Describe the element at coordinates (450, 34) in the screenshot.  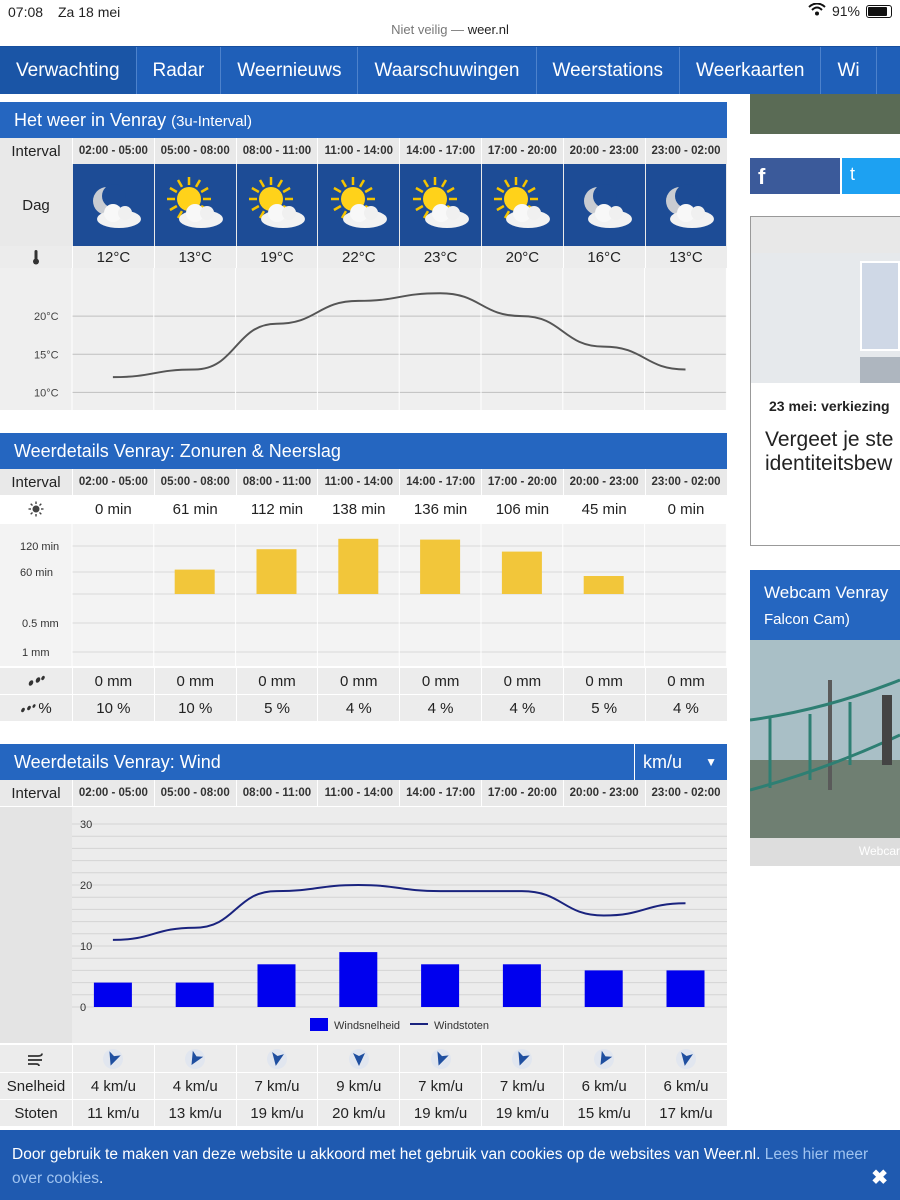
I see `url-bar: Niet veilig — weer.nl` at that location.